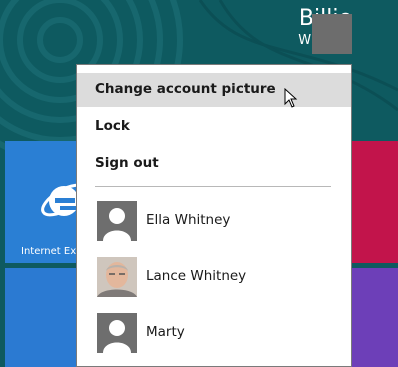 Image resolution: width=398 pixels, height=367 pixels. Describe the element at coordinates (127, 163) in the screenshot. I see `menu-item-label: Sign out` at that location.